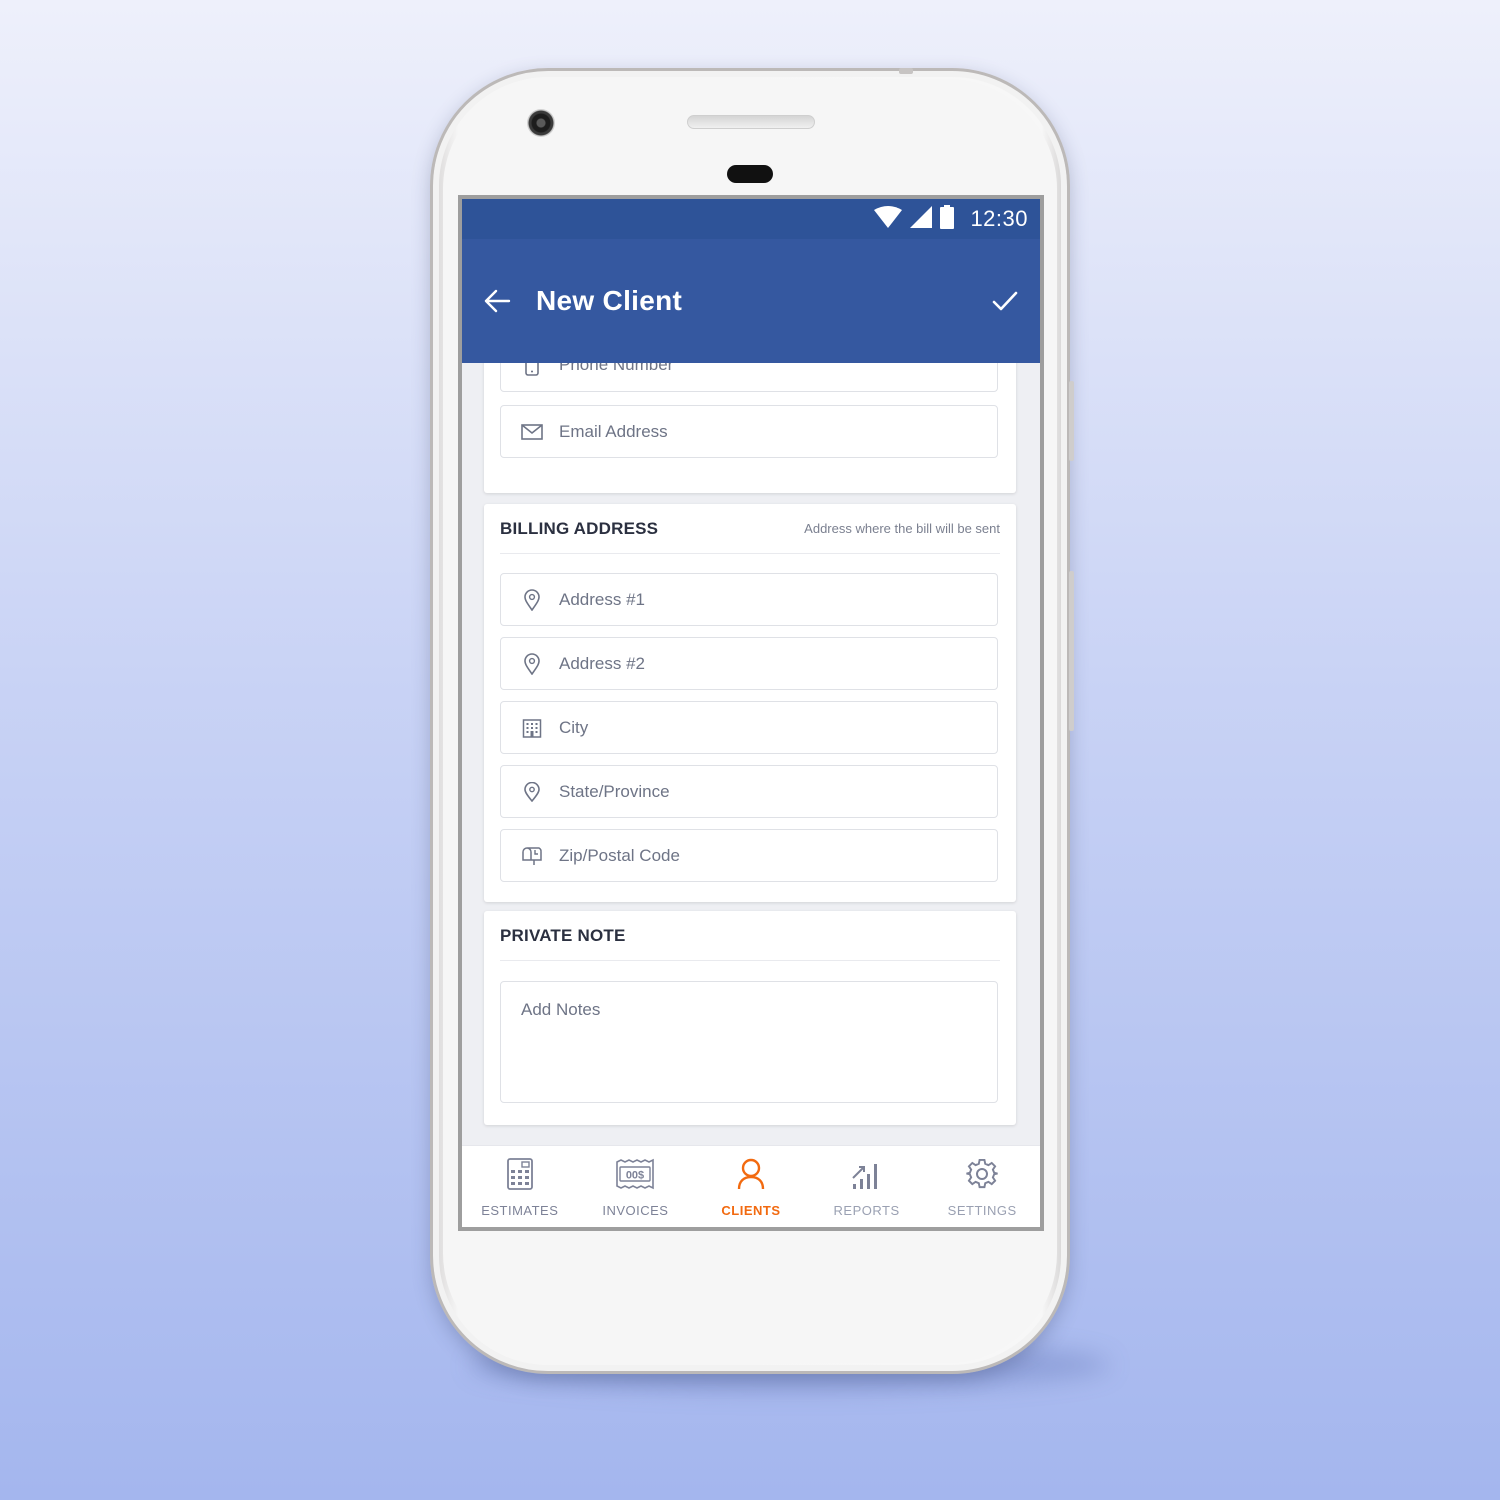  I want to click on city-placeholder: City, so click(574, 727).